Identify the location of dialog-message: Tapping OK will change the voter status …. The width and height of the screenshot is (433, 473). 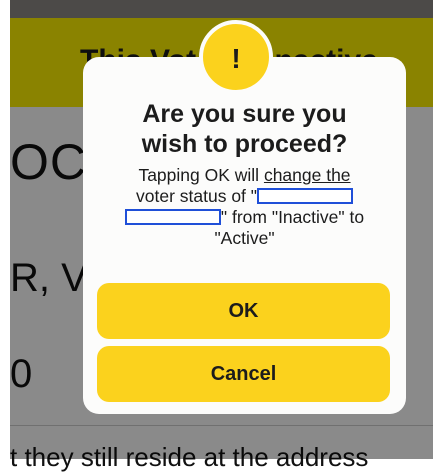
(244, 207).